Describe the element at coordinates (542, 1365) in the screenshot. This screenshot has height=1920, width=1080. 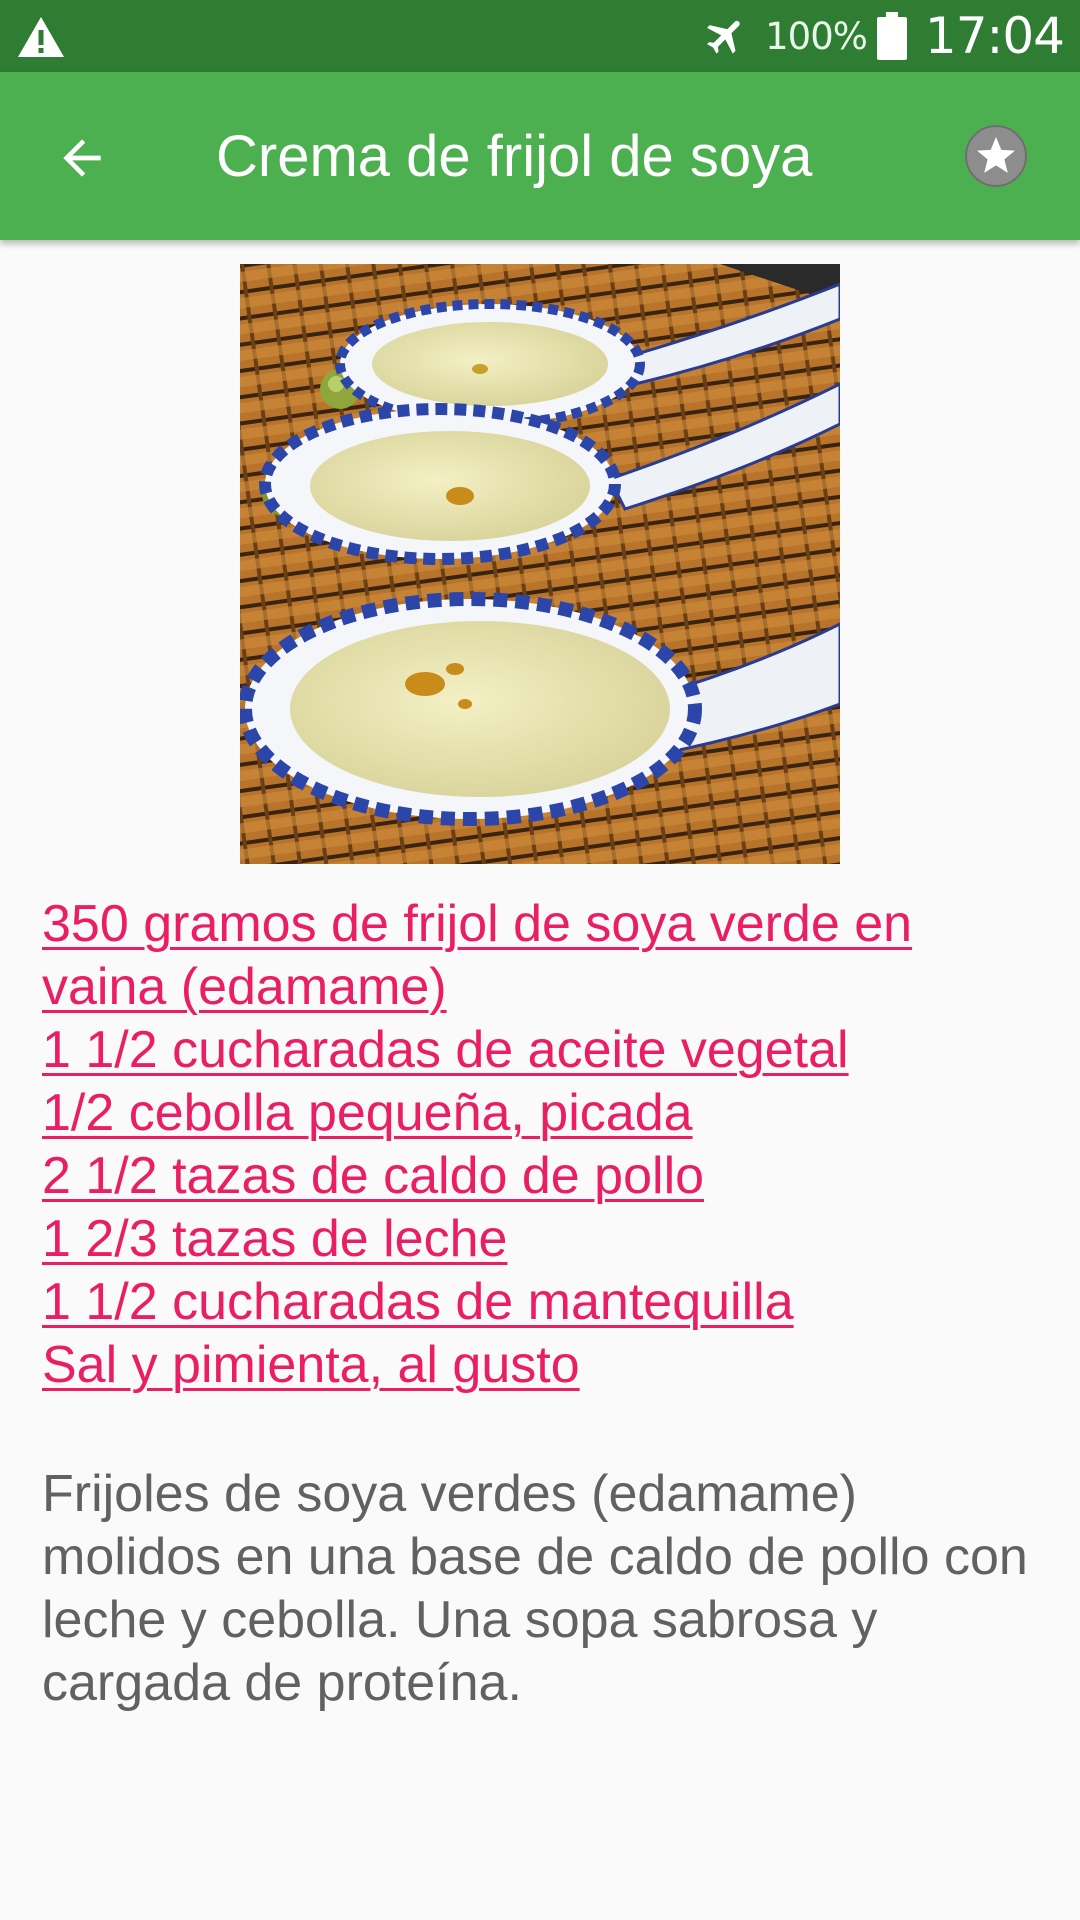
I see `ingredient-link: Sal y pimienta, al gusto` at that location.